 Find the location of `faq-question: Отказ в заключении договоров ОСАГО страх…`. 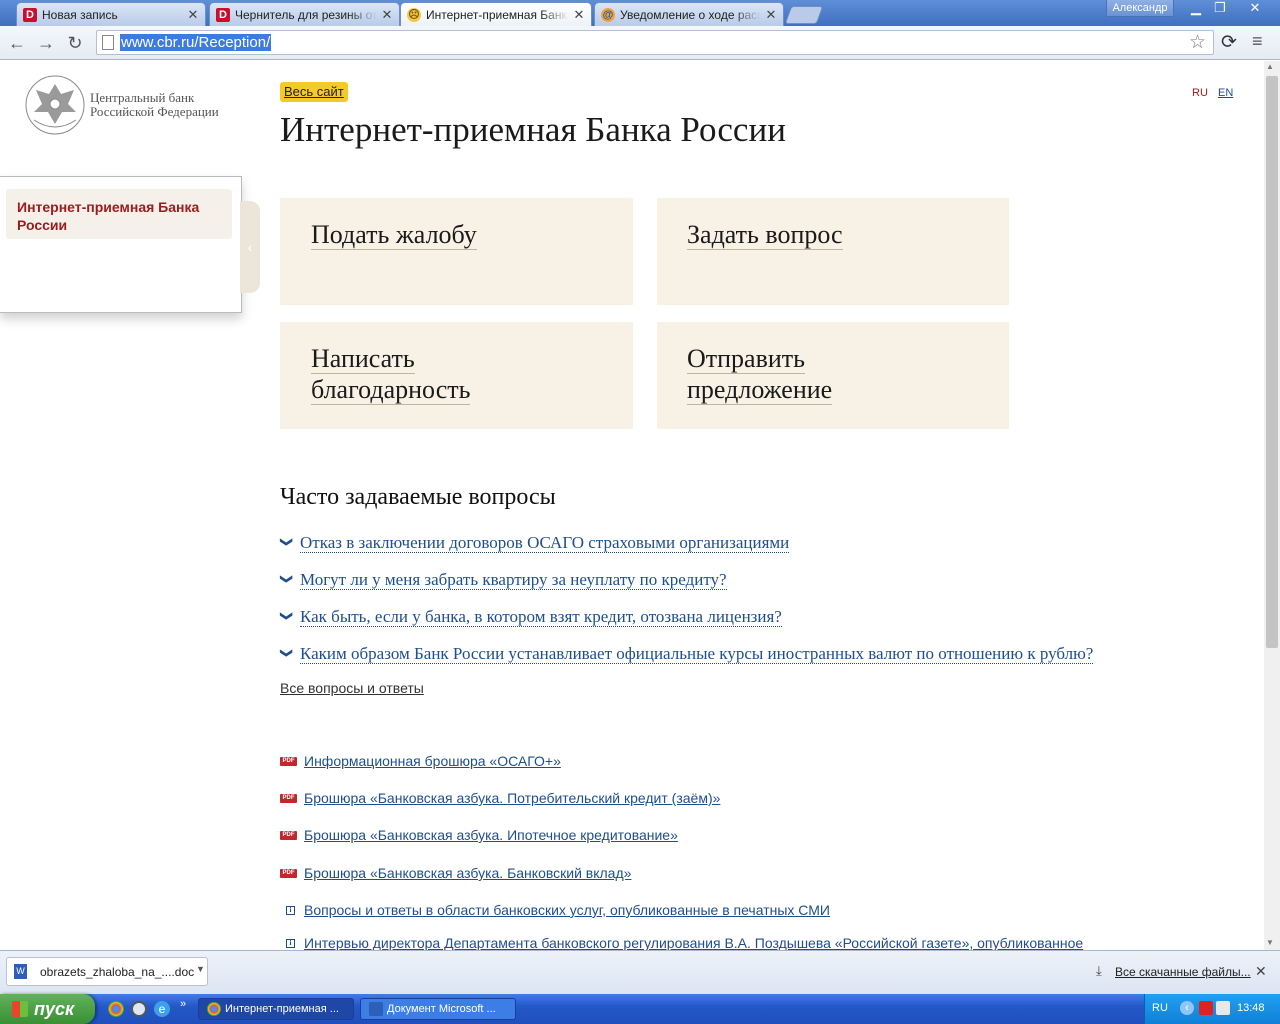

faq-question: Отказ в заключении договоров ОСАГО страх… is located at coordinates (545, 543).